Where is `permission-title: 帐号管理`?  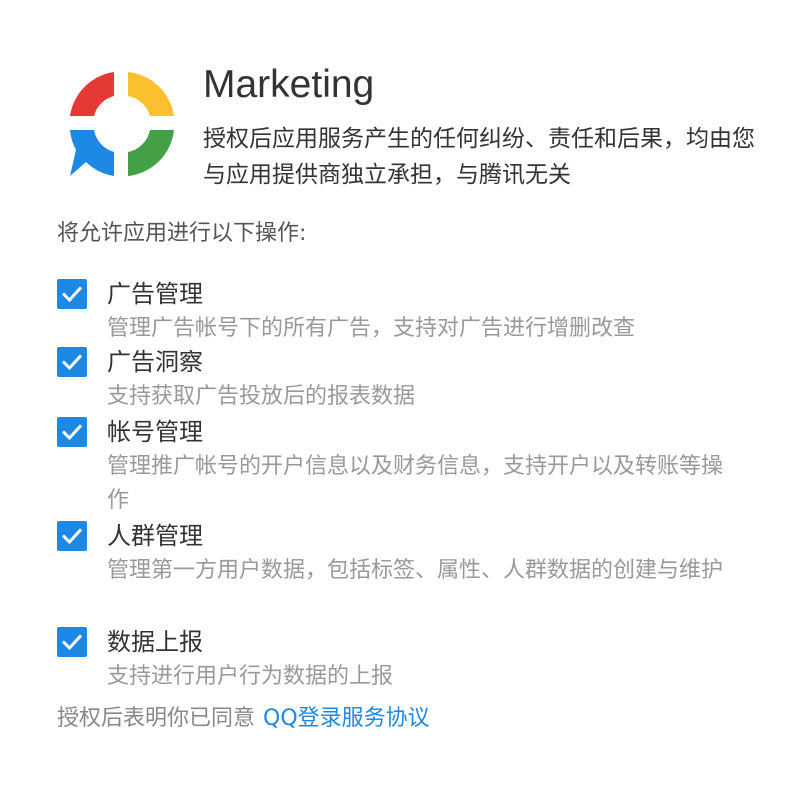
permission-title: 帐号管理 is located at coordinates (155, 432).